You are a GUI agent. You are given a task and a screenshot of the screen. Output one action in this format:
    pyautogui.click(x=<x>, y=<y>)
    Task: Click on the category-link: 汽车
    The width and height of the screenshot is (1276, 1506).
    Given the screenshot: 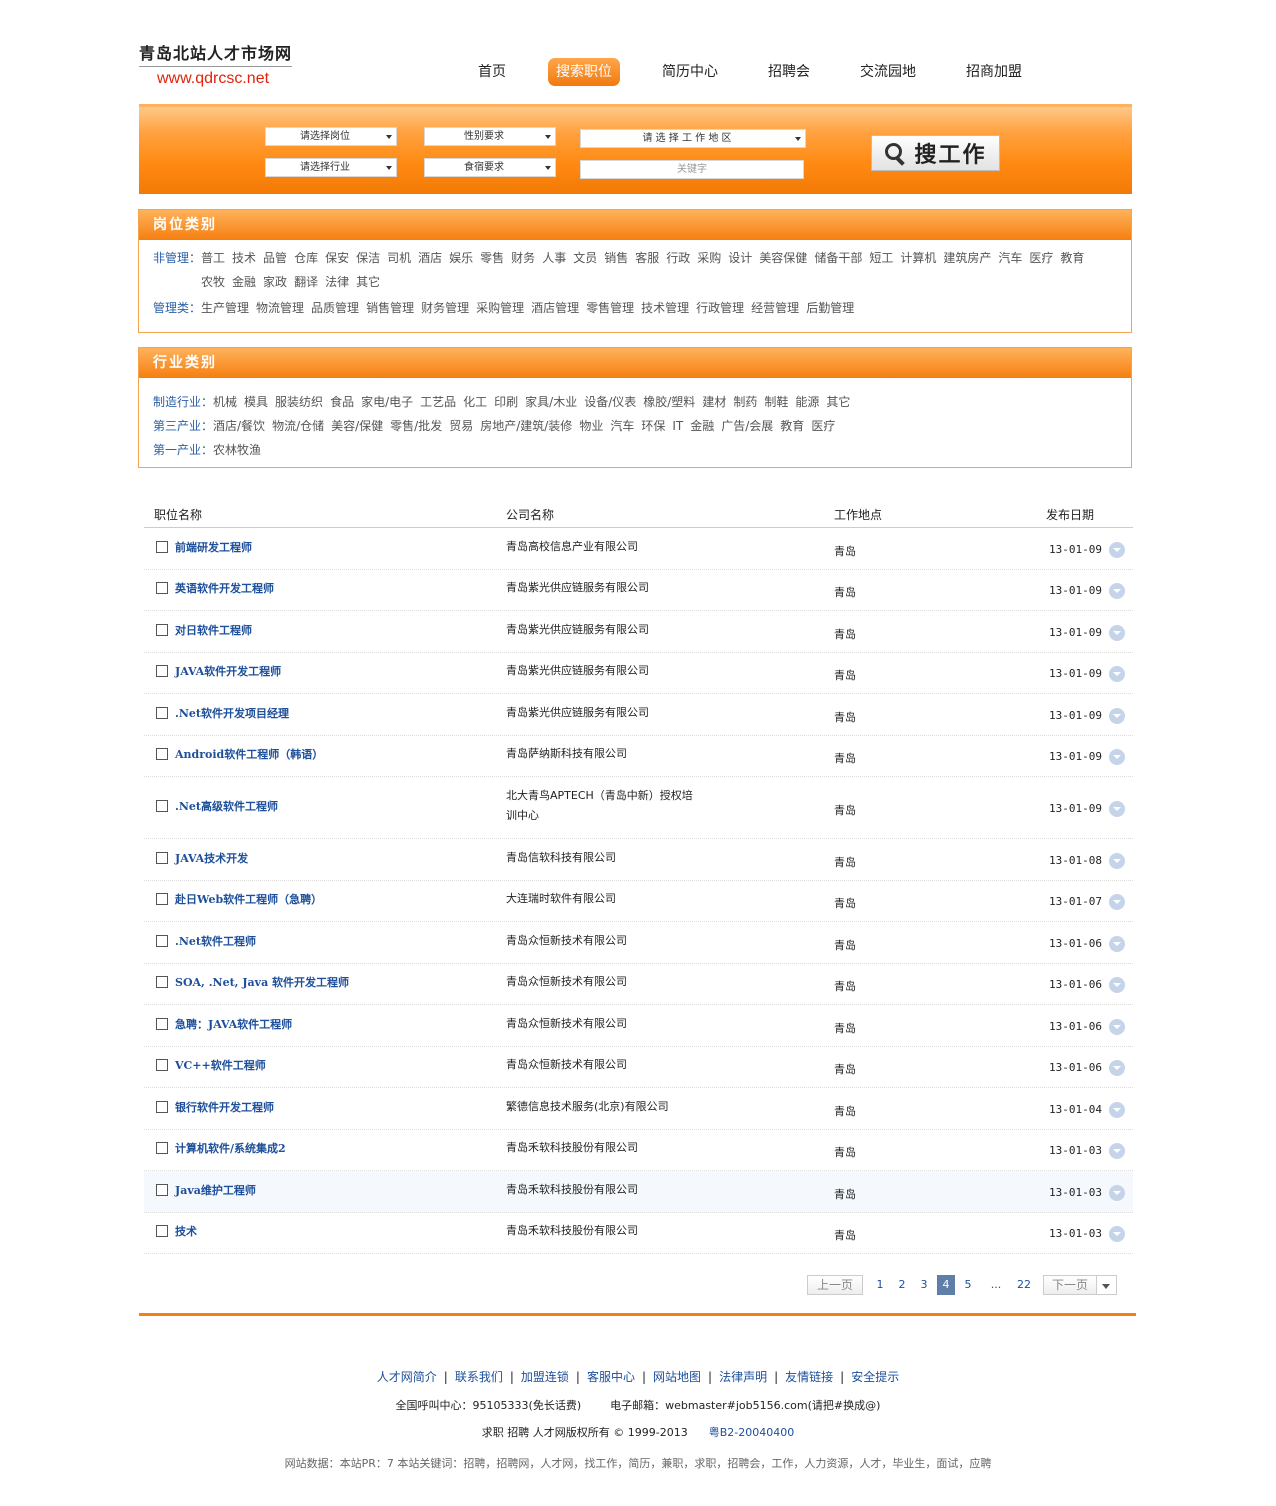 What is the action you would take?
    pyautogui.click(x=1010, y=258)
    